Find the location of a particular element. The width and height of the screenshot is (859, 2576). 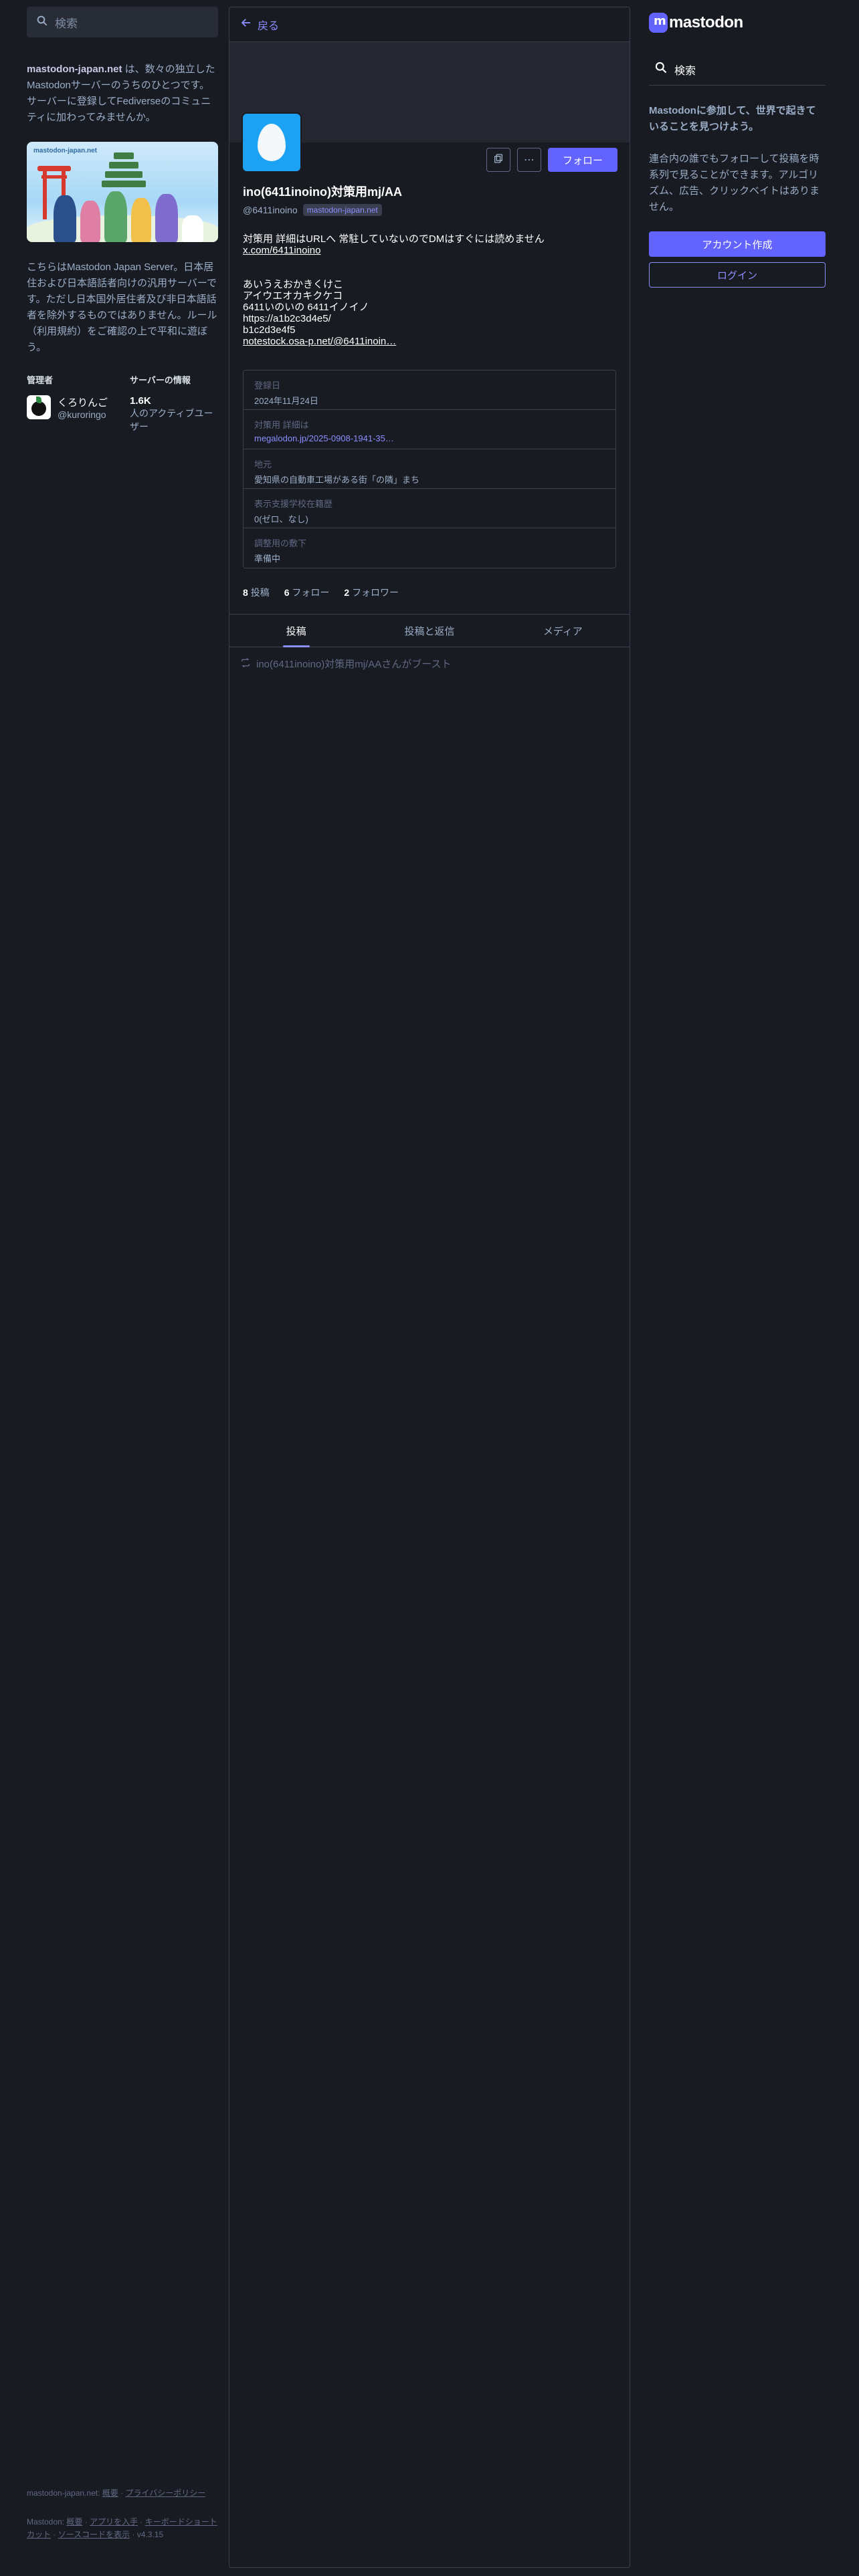

posts-count-number: 8 is located at coordinates (245, 592).